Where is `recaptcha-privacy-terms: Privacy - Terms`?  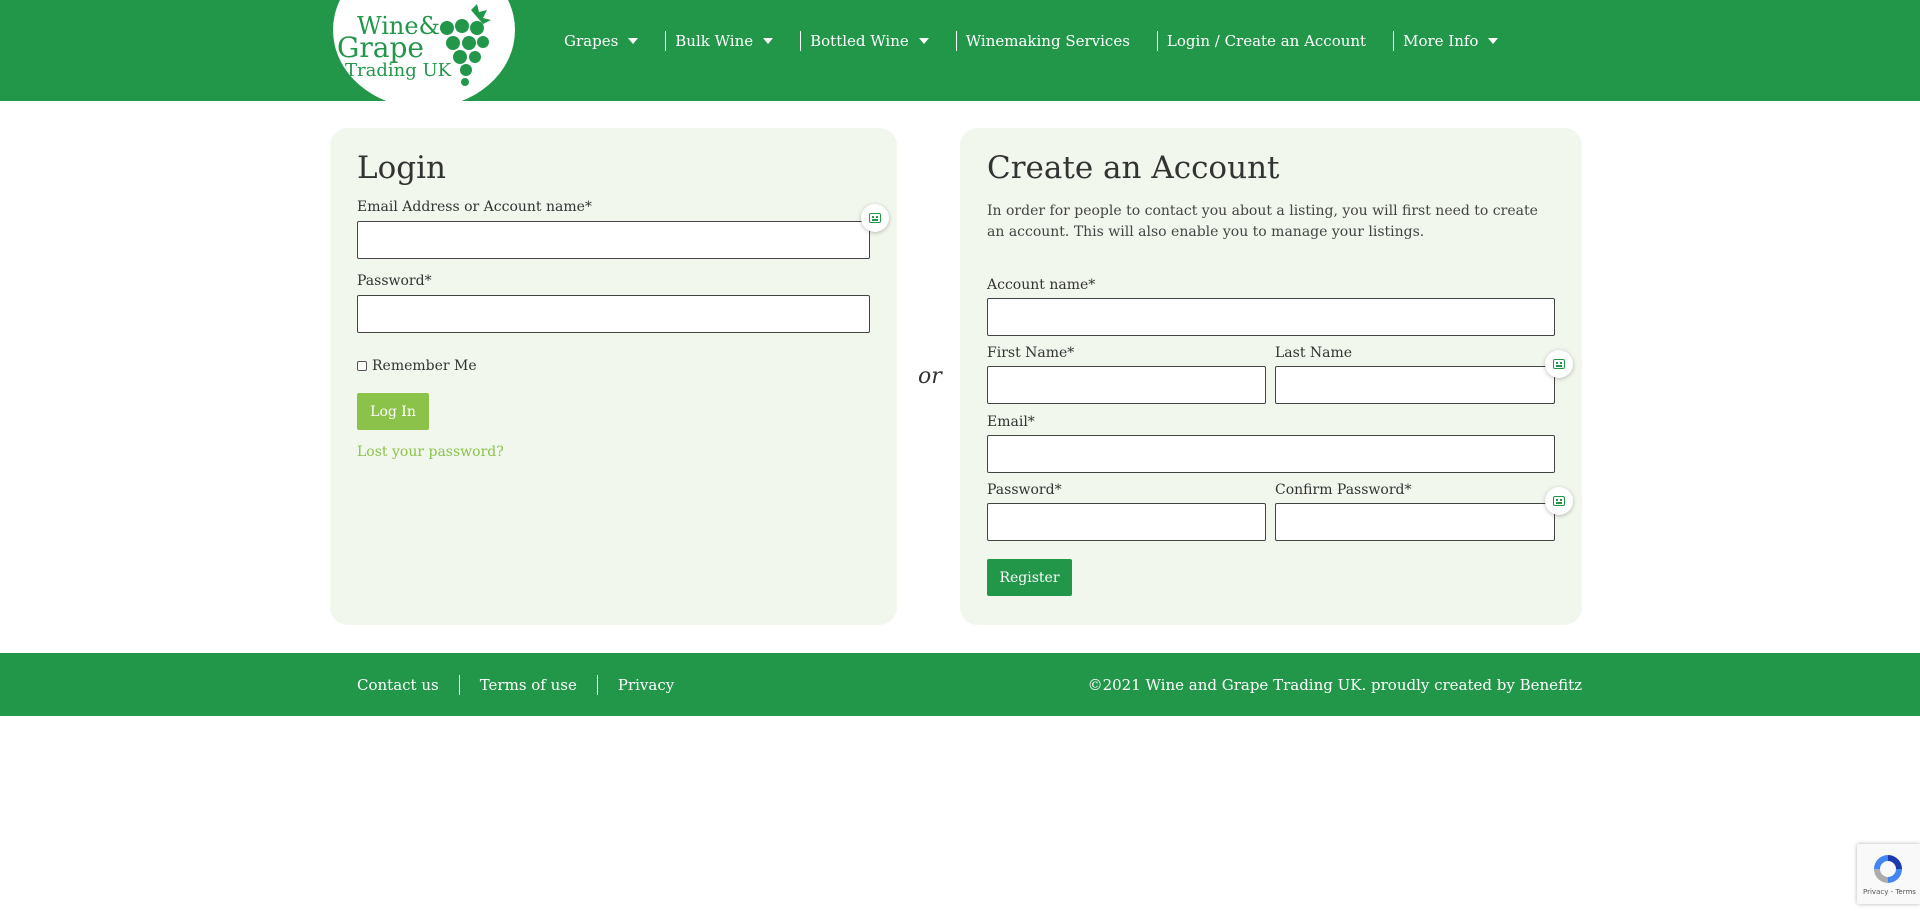 recaptcha-privacy-terms: Privacy - Terms is located at coordinates (1889, 892).